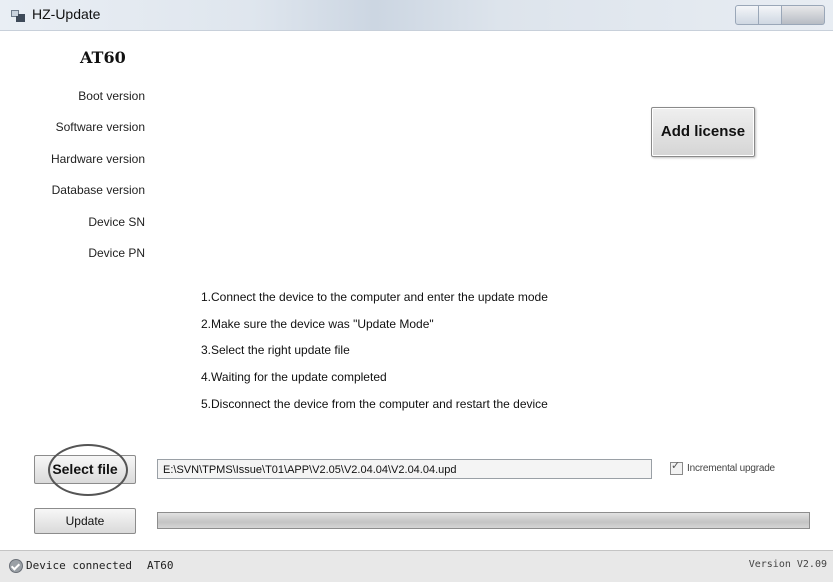 The height and width of the screenshot is (582, 833). I want to click on instruction-step-3: 3.Select the right update file, so click(275, 350).